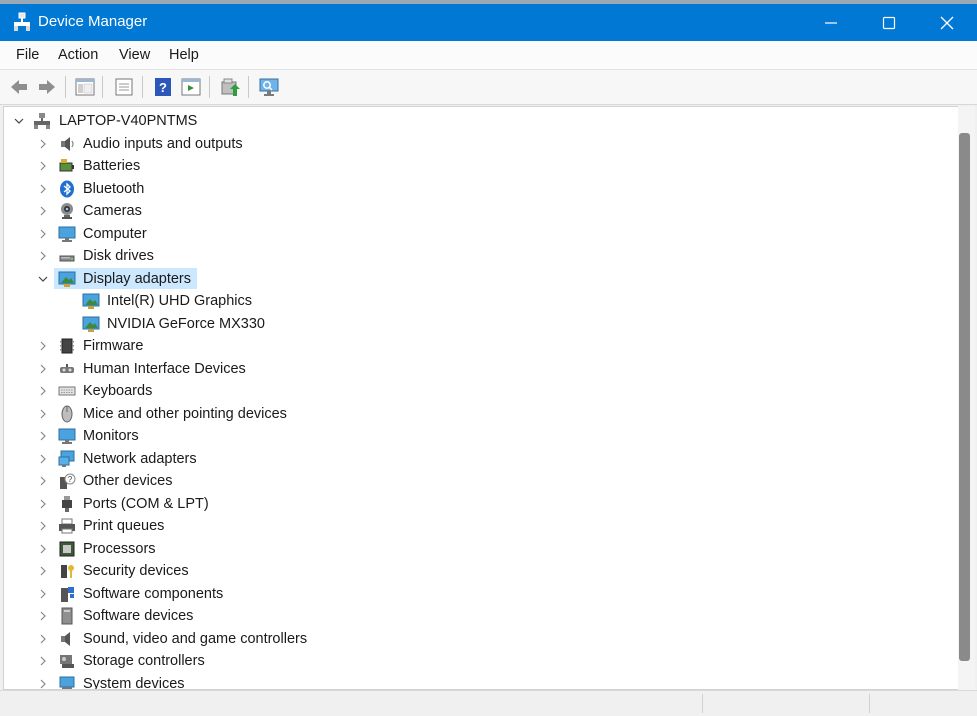 Image resolution: width=977 pixels, height=716 pixels. Describe the element at coordinates (67, 368) in the screenshot. I see `hid-icon` at that location.